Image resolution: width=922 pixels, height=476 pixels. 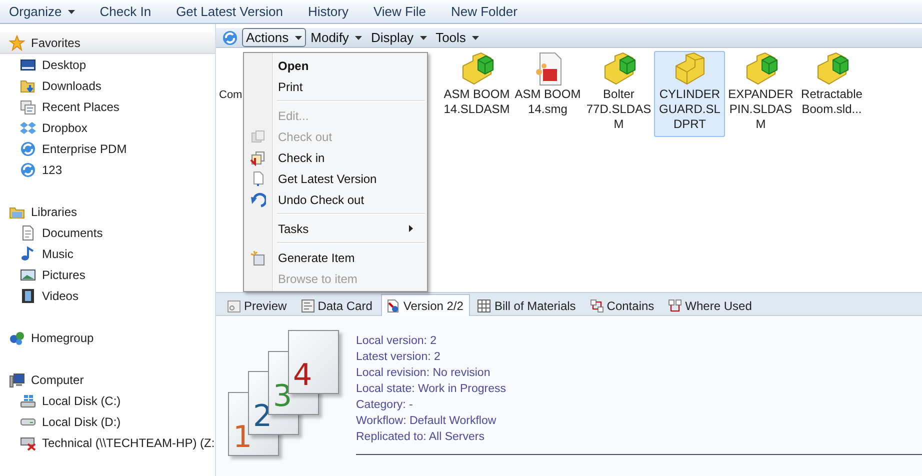 What do you see at coordinates (336, 37) in the screenshot?
I see `menu-button: Modify` at bounding box center [336, 37].